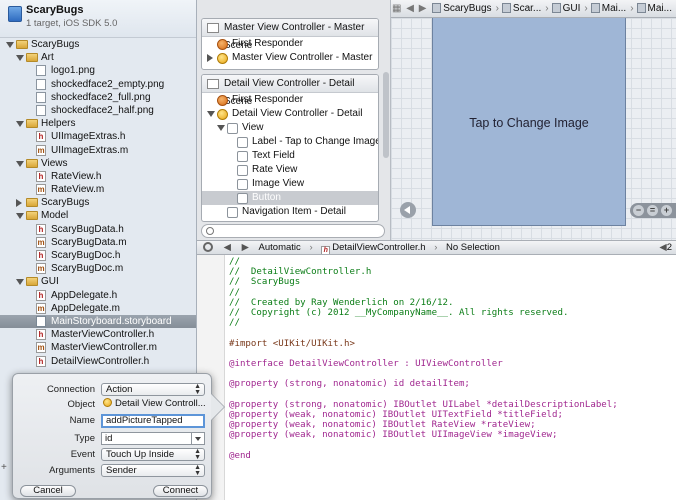 The width and height of the screenshot is (676, 500). Describe the element at coordinates (290, 170) in the screenshot. I see `outline-item: Rate View` at that location.